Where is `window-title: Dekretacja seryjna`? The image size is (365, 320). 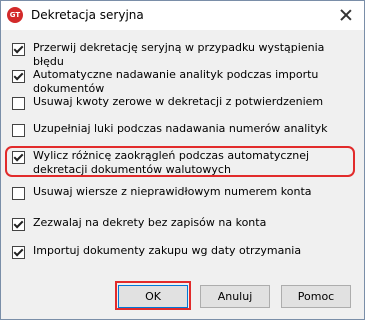 window-title: Dekretacja seryjna is located at coordinates (87, 15).